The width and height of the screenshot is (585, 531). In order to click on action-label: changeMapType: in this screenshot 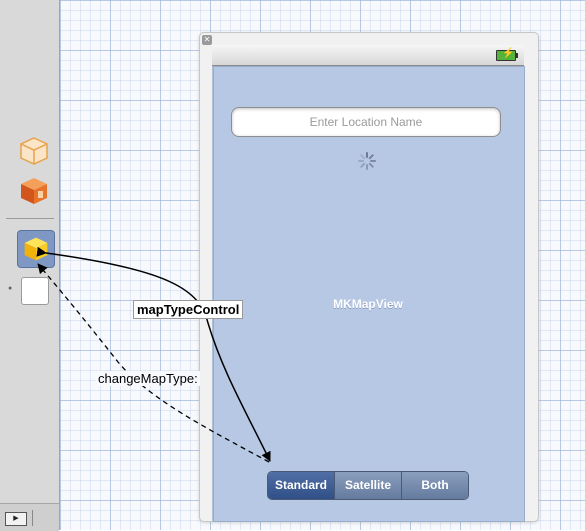, I will do `click(148, 378)`.